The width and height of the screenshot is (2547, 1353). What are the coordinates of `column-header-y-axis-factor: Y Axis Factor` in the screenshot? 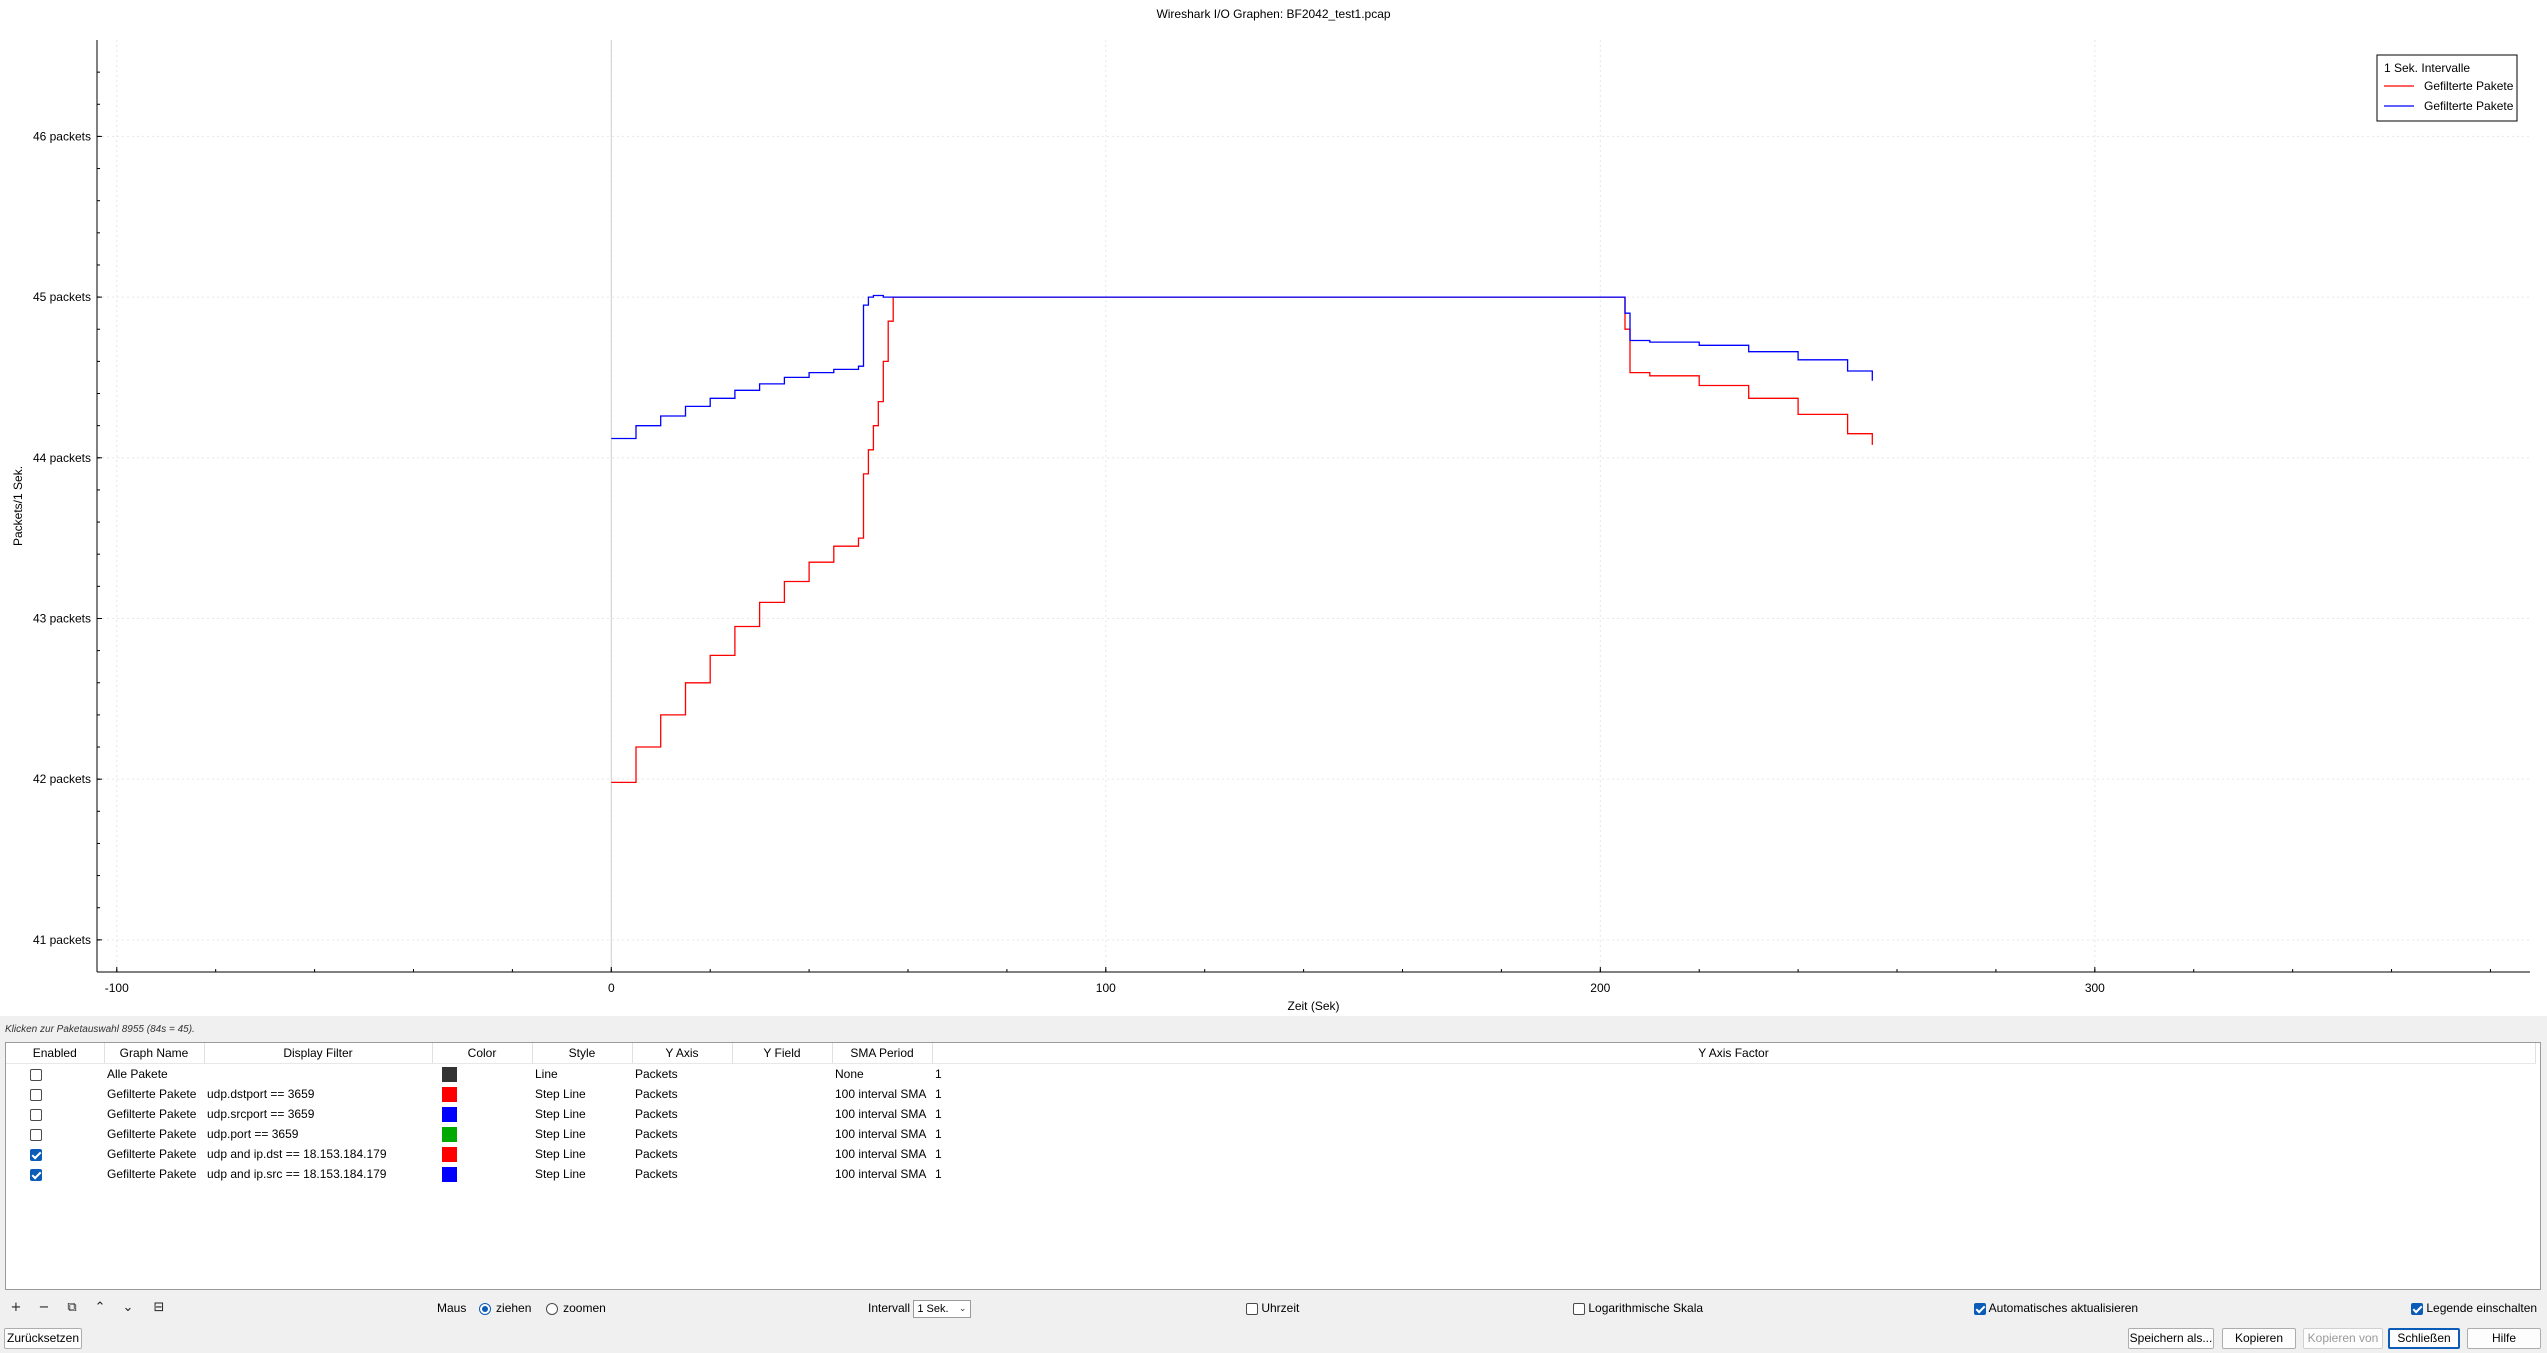 It's located at (1734, 1053).